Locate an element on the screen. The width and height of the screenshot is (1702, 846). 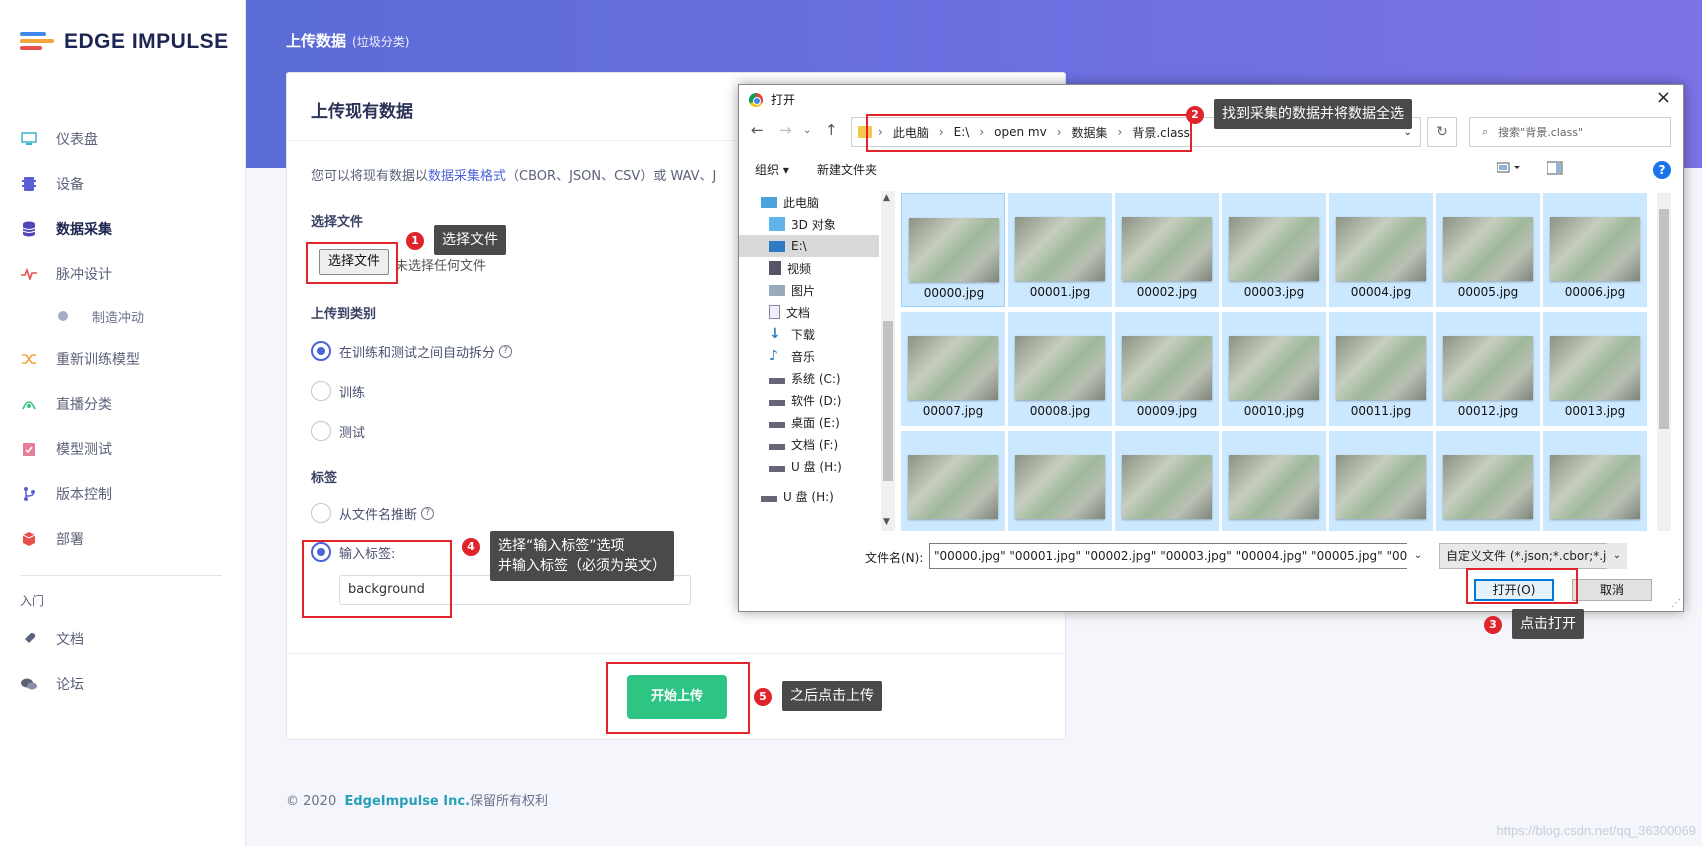
tree-item-drive-f: 文档 (F:) is located at coordinates (809, 444).